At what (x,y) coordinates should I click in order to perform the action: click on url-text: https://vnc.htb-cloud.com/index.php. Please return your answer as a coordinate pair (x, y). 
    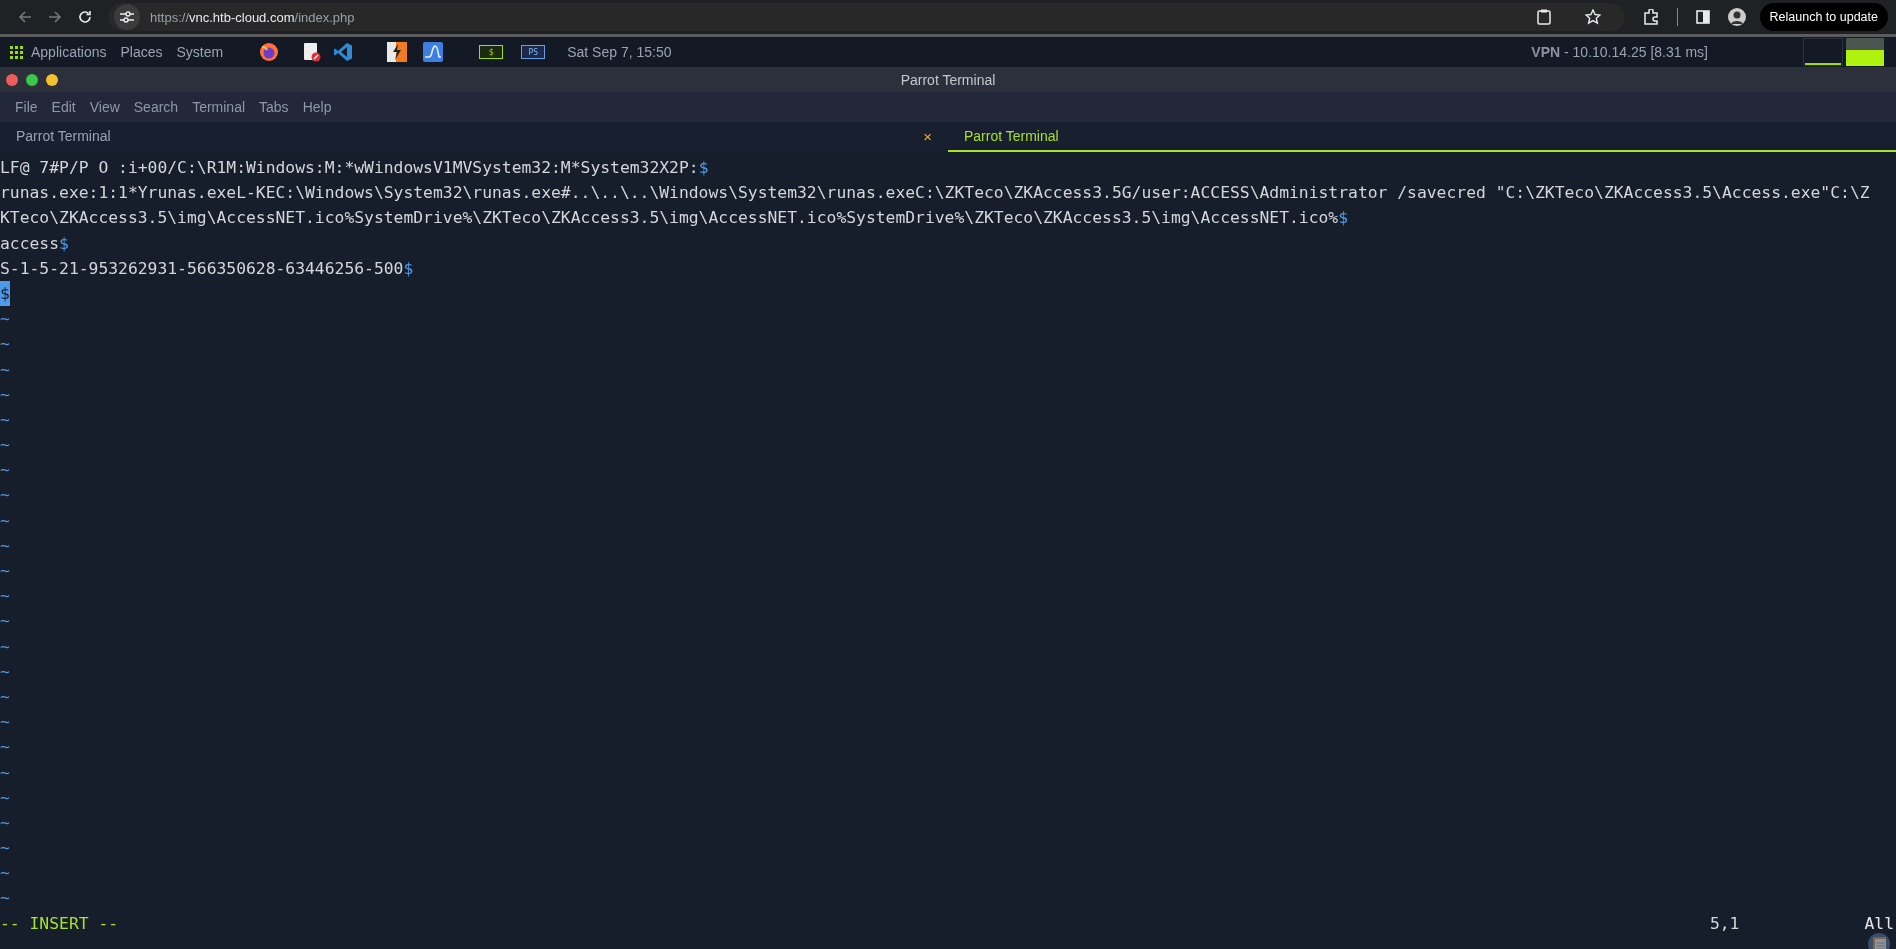
    Looking at the image, I should click on (252, 17).